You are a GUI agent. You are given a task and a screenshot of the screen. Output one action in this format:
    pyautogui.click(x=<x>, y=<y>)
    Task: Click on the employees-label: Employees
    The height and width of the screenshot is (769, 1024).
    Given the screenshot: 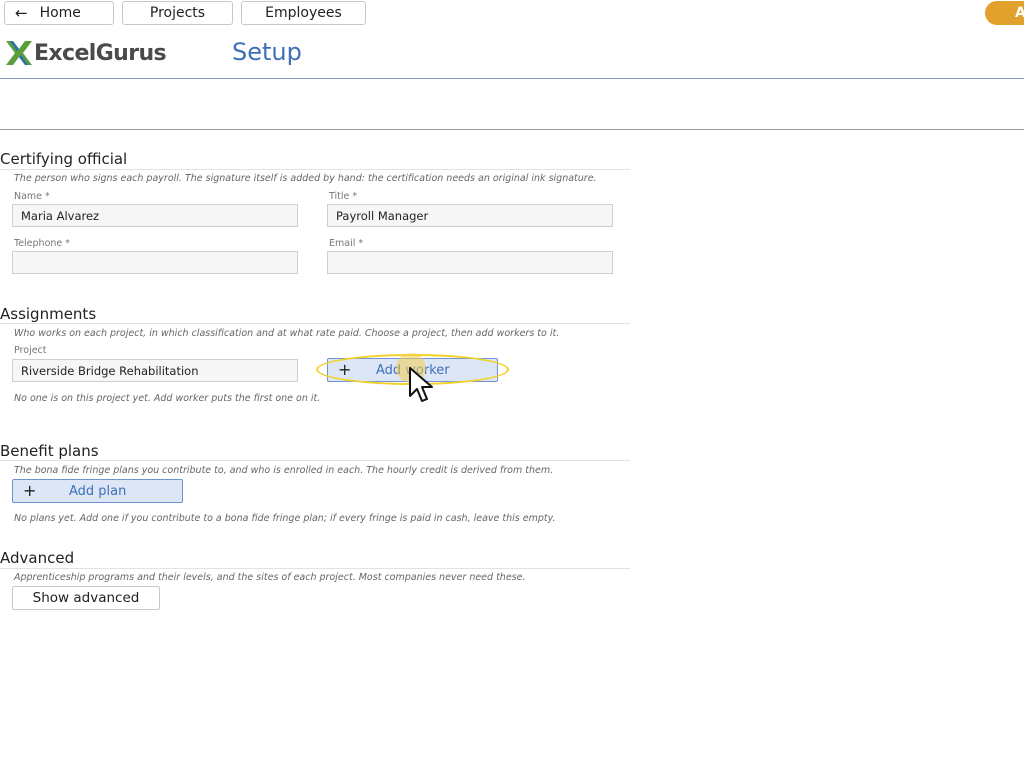 What is the action you would take?
    pyautogui.click(x=303, y=13)
    